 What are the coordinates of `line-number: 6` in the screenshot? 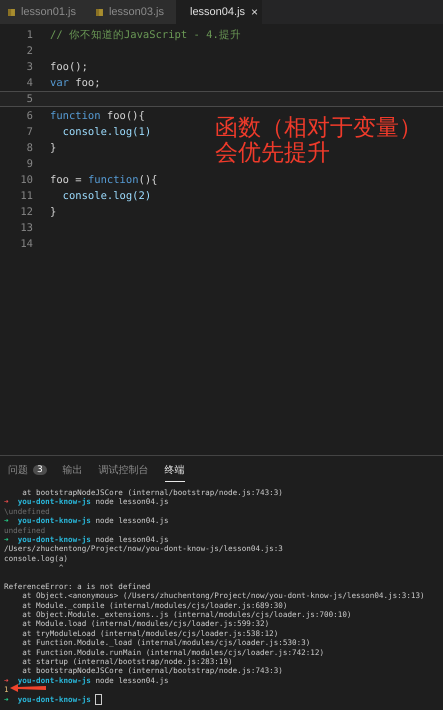 It's located at (30, 116).